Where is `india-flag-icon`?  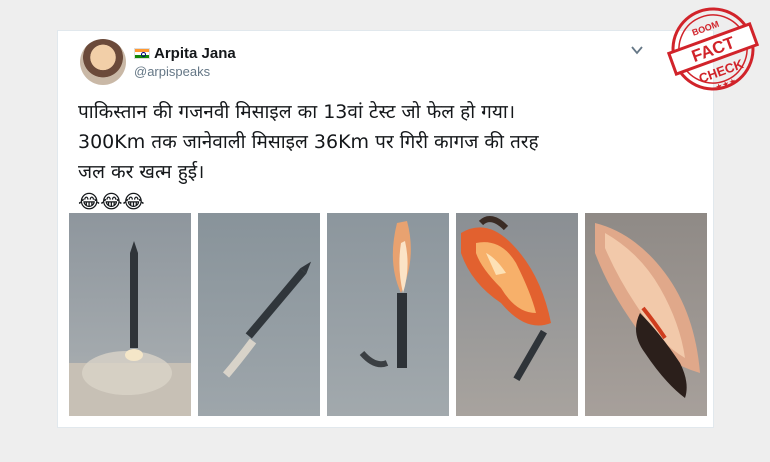
india-flag-icon is located at coordinates (142, 53).